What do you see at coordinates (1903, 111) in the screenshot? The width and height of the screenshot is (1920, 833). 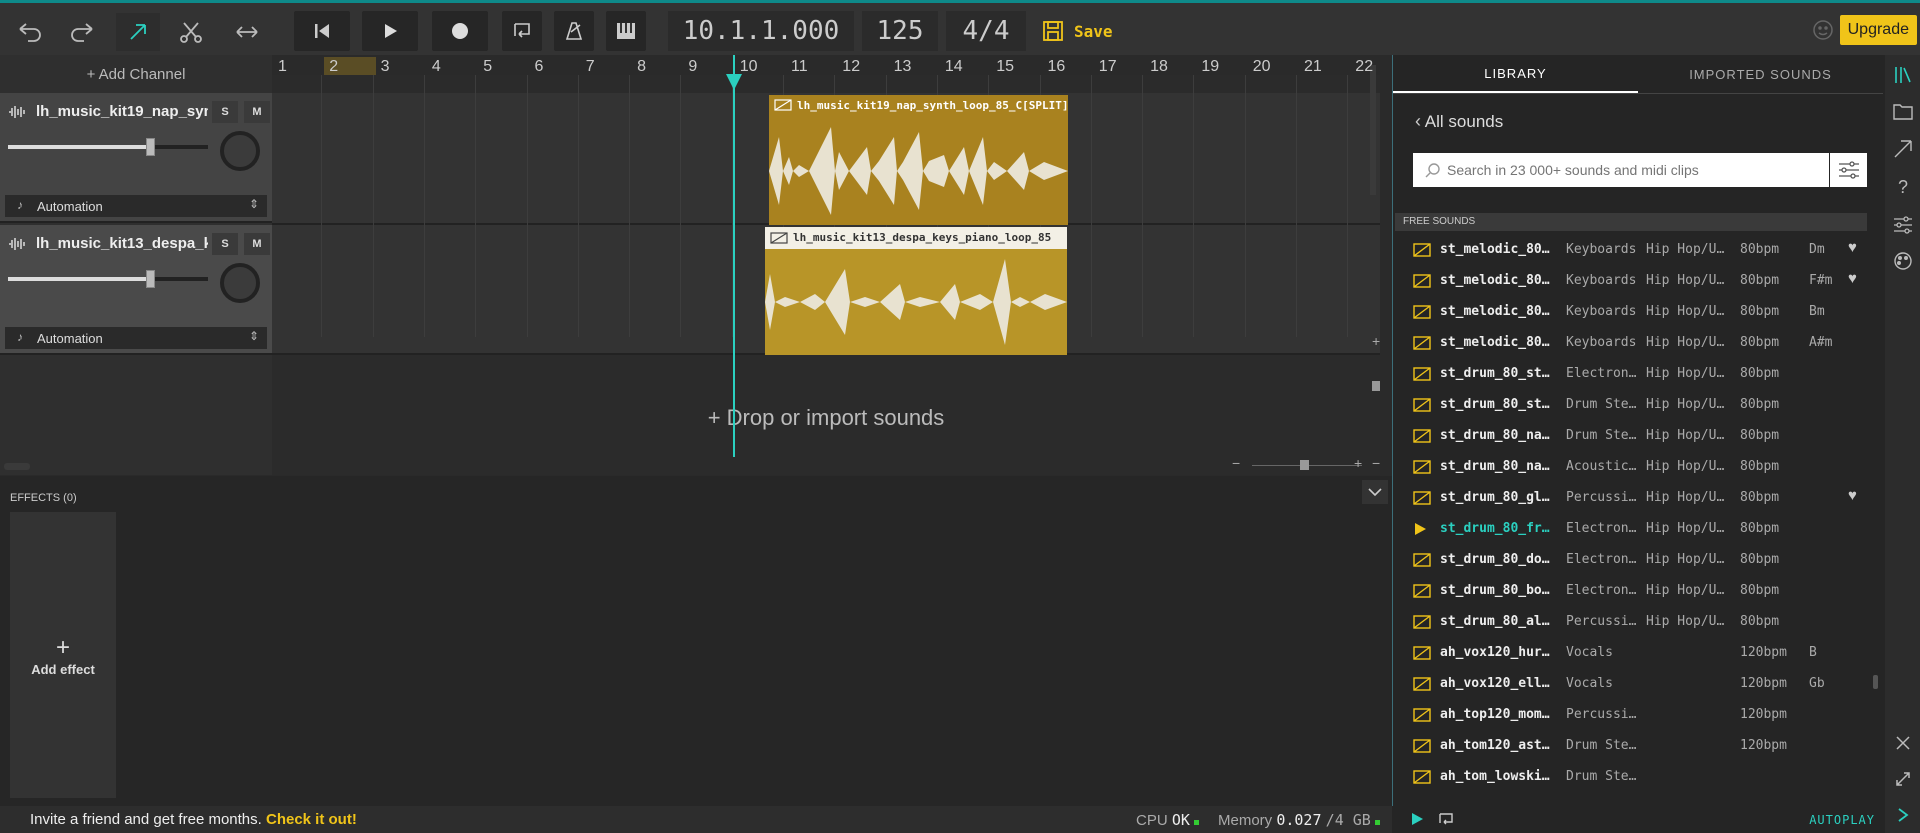 I see `folder-icon` at bounding box center [1903, 111].